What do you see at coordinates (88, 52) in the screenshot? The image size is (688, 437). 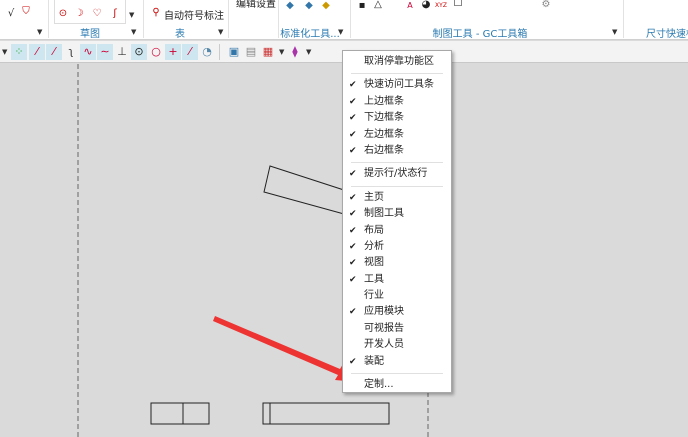 I see `intersection-icon: ∿` at bounding box center [88, 52].